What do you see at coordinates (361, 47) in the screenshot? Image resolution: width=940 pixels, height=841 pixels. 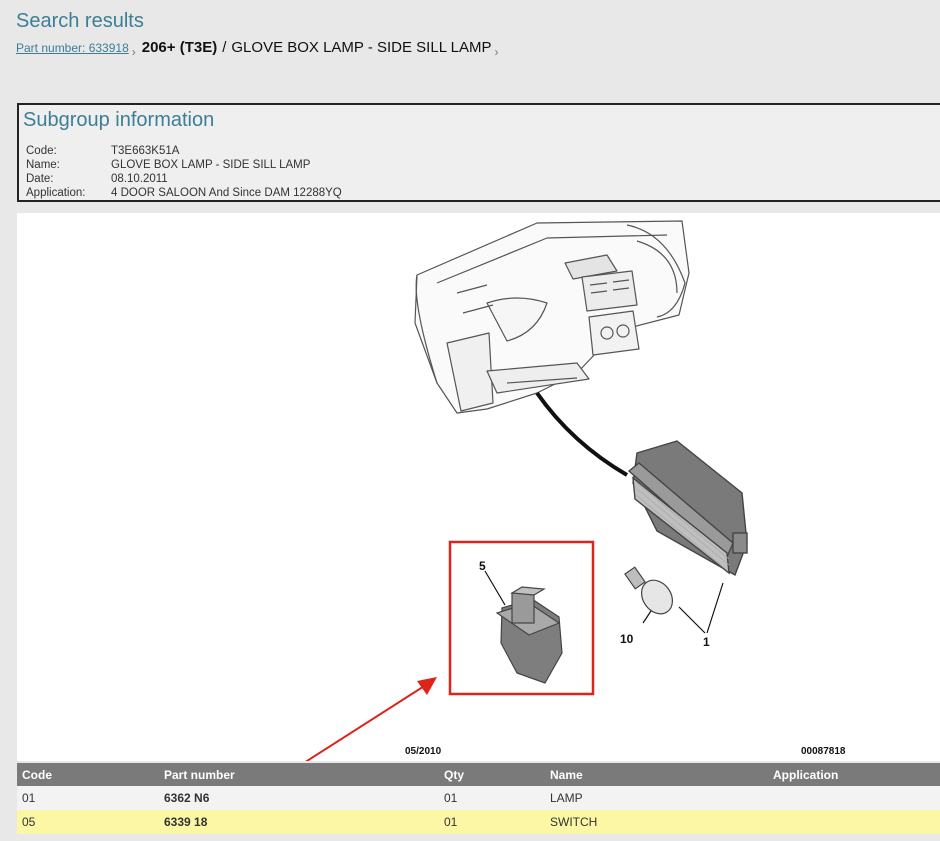 I see `breadcrumb-current: GLOVE BOX LAMP - SIDE SILL LAMP` at bounding box center [361, 47].